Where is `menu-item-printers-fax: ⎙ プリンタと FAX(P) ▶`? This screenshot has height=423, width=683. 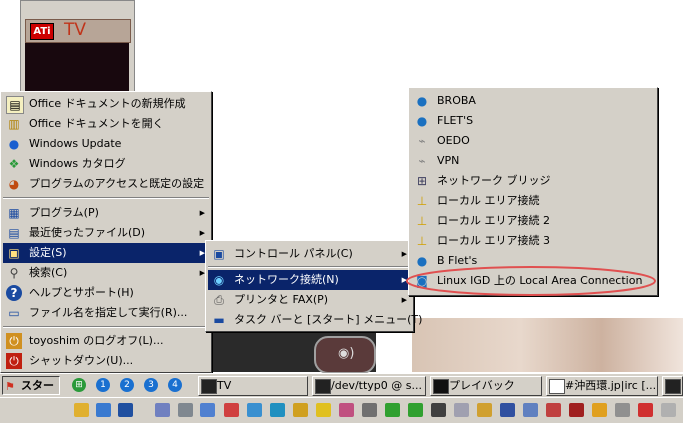
menu-item-printers-fax: ⎙ プリンタと FAX(P) ▶ is located at coordinates (309, 300).